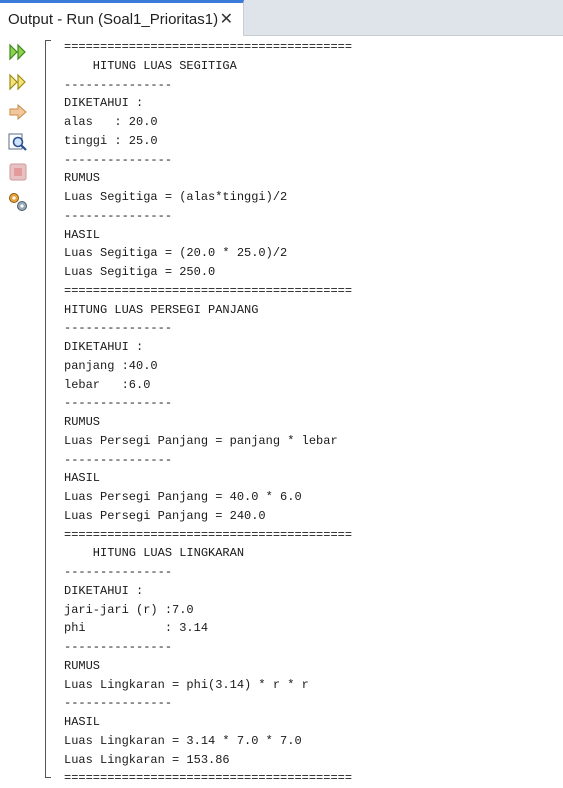 The height and width of the screenshot is (788, 563). I want to click on find-icon, so click(18, 142).